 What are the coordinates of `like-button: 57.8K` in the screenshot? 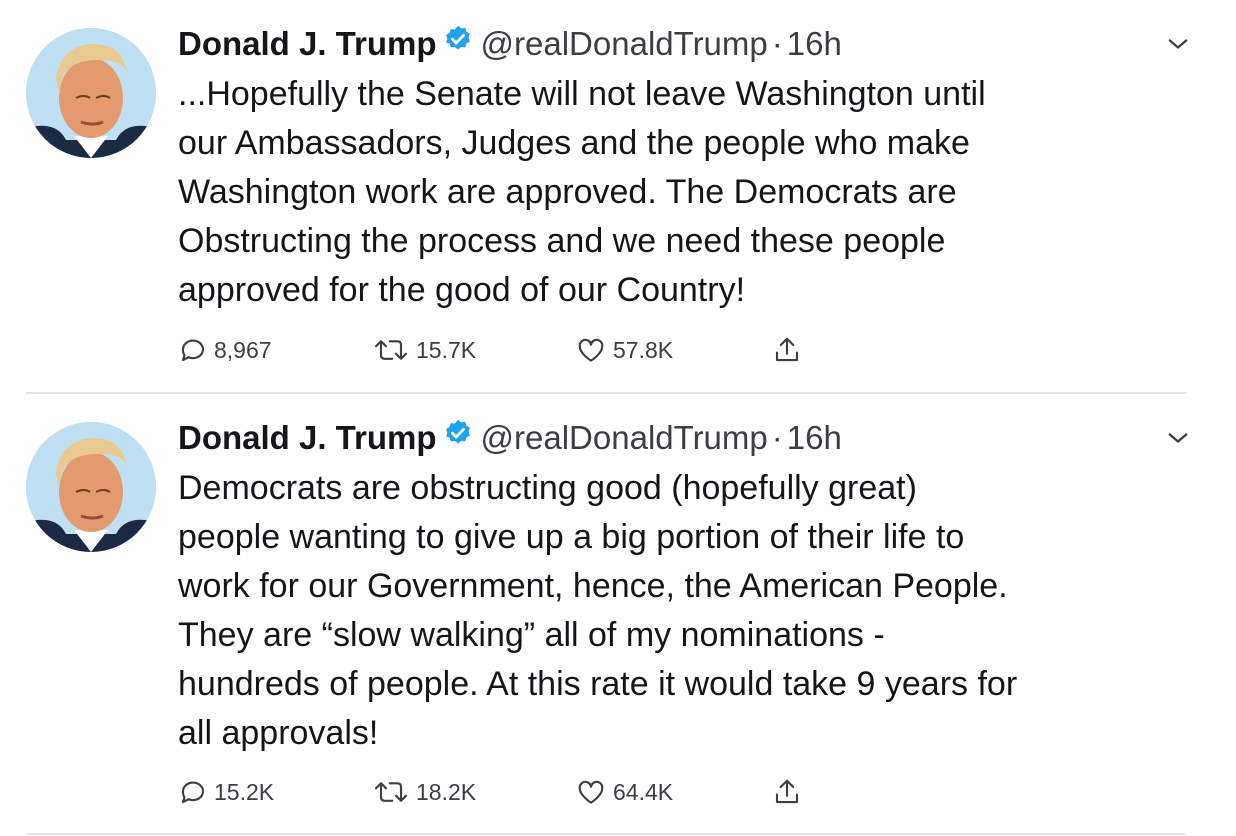 It's located at (624, 350).